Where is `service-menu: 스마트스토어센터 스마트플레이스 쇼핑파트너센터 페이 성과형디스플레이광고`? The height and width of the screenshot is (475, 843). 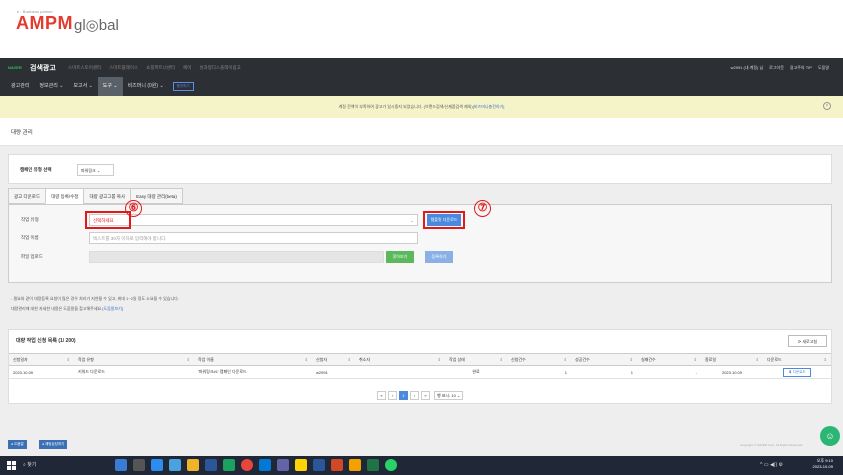
service-menu: 스마트스토어센터 스마트플레이스 쇼핑파트너센터 페이 성과형디스플레이광고 is located at coordinates (154, 68).